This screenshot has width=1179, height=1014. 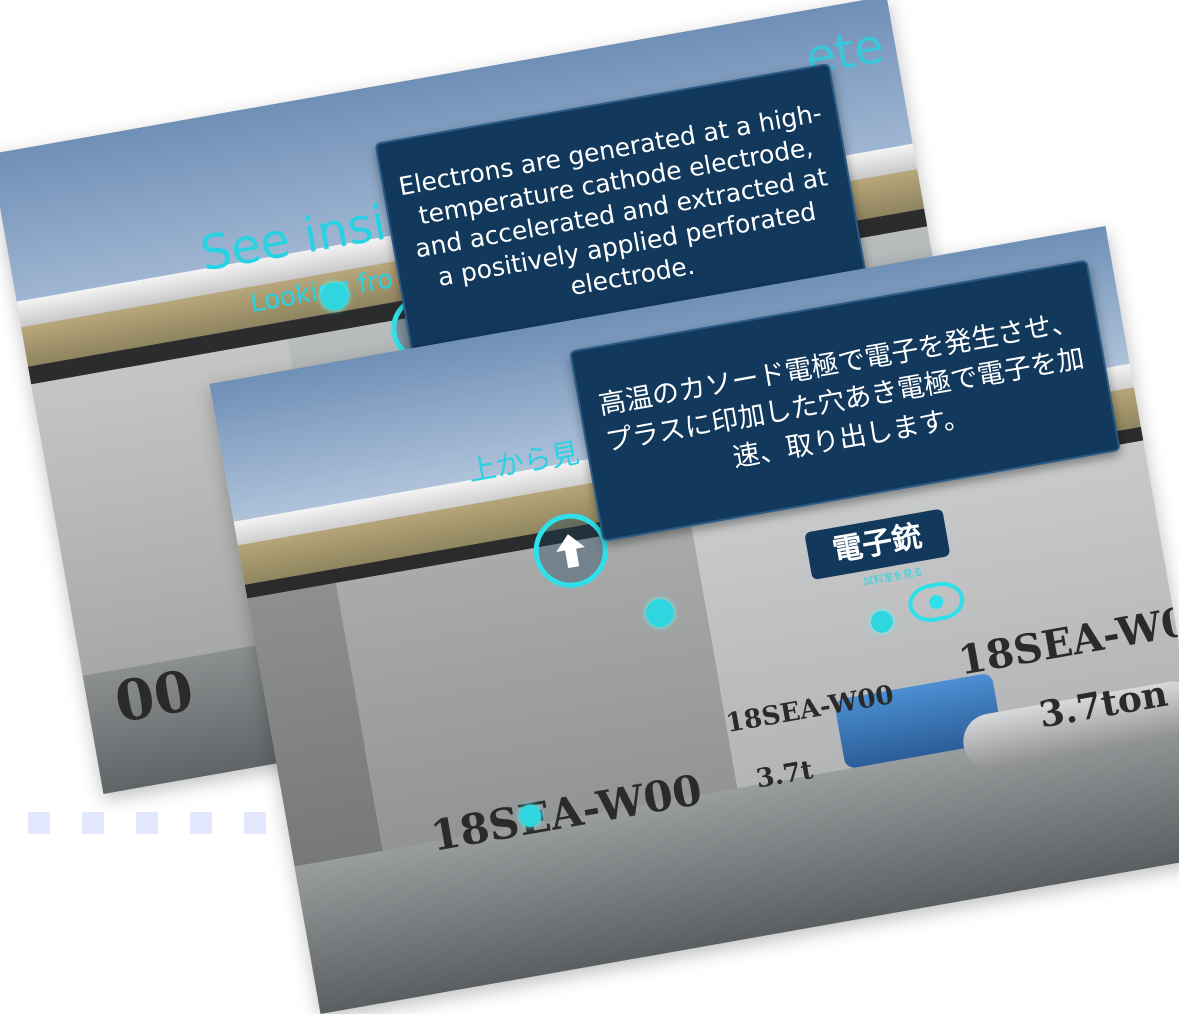 I want to click on component-label-text: 電子銃, so click(x=877, y=543).